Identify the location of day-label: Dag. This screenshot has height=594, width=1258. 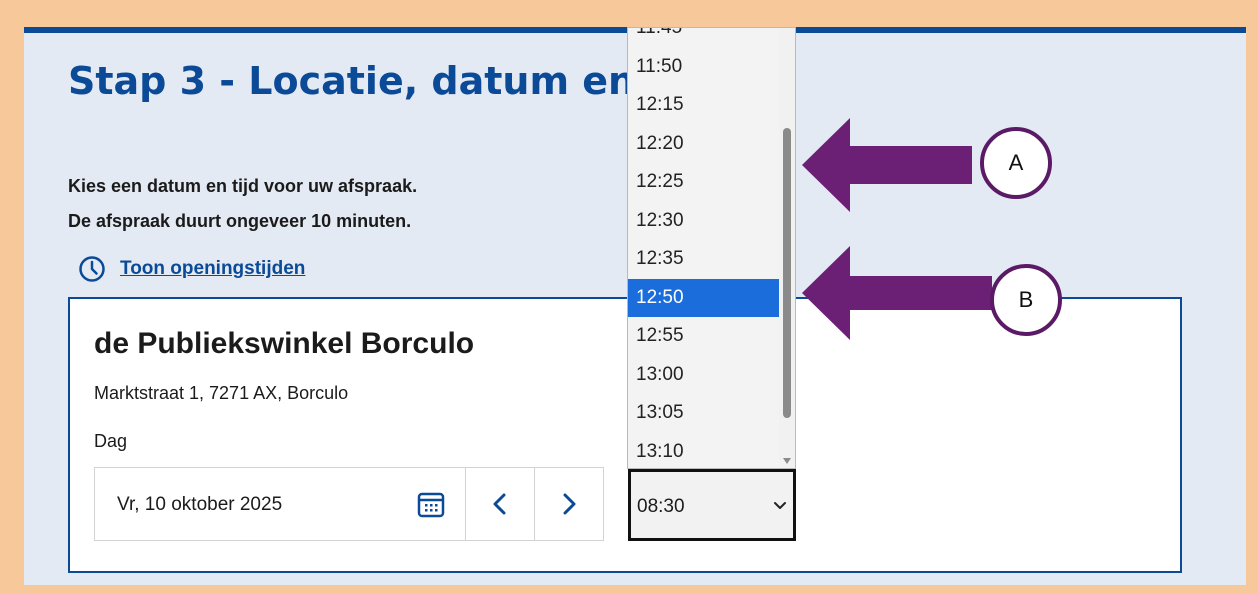
(111, 441).